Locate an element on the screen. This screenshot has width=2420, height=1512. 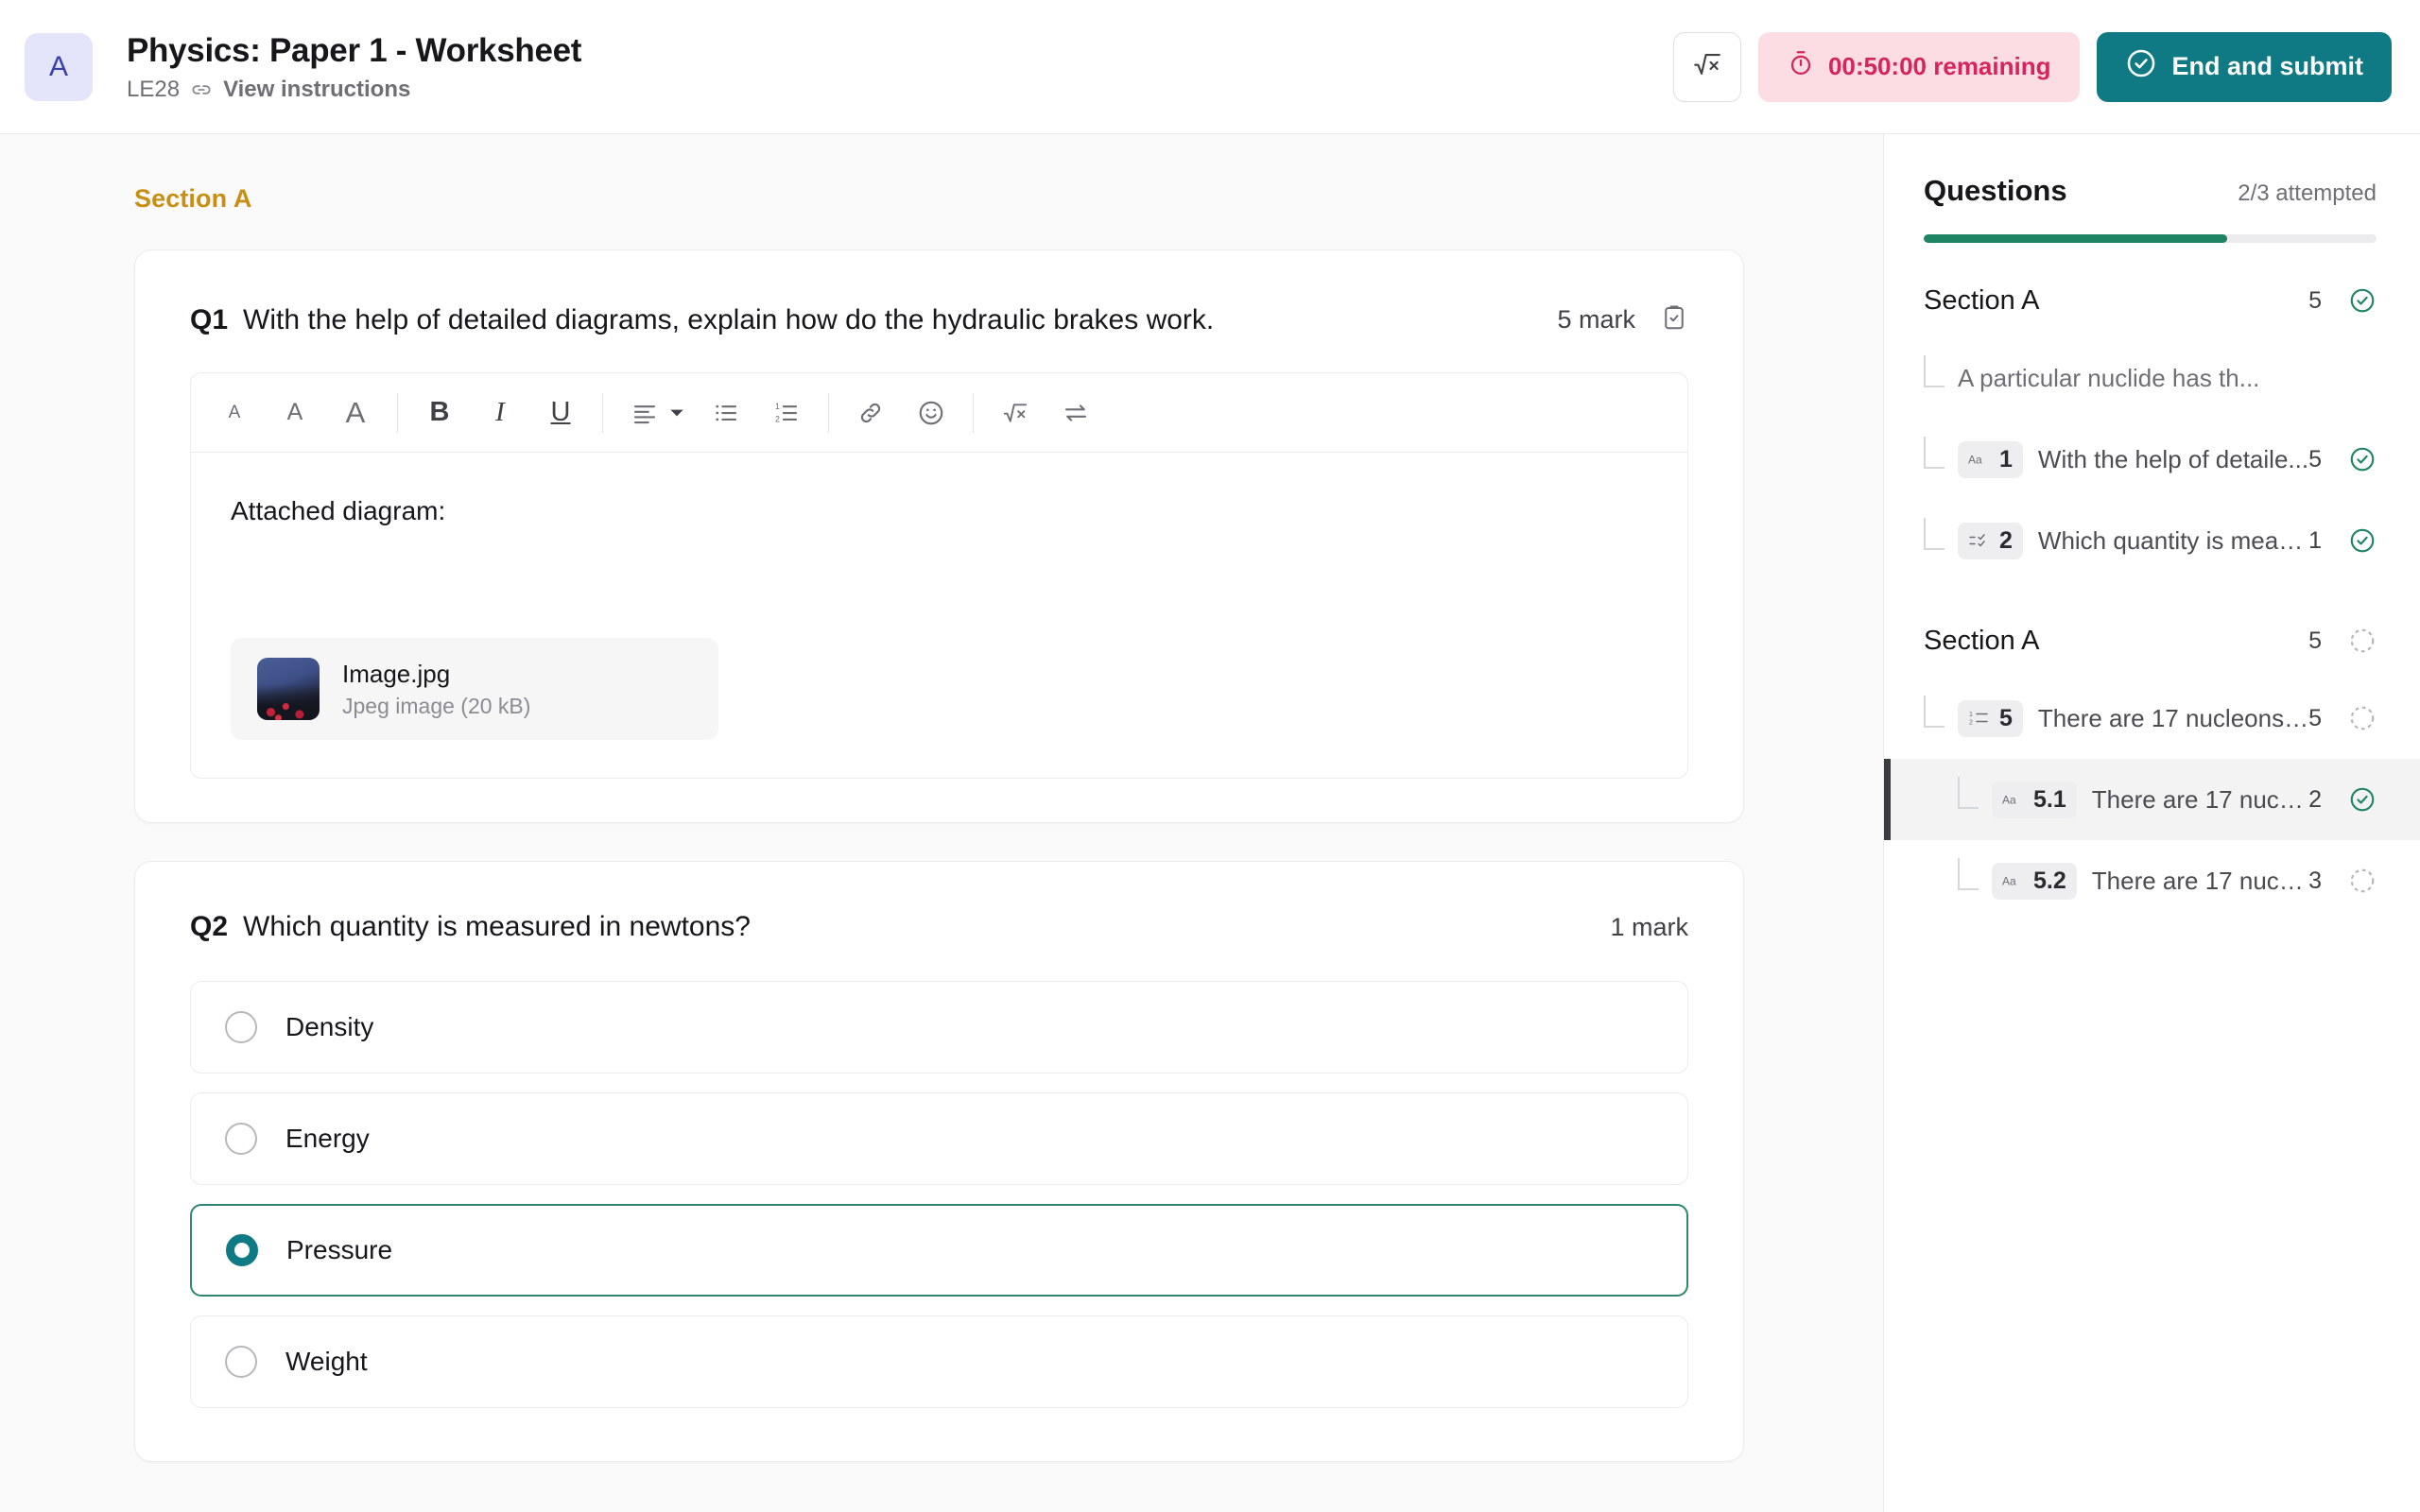
font-size-small-icon: A is located at coordinates (234, 413).